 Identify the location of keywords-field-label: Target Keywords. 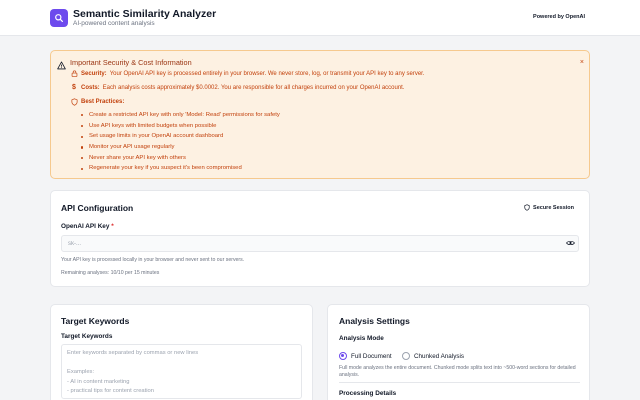
(87, 336).